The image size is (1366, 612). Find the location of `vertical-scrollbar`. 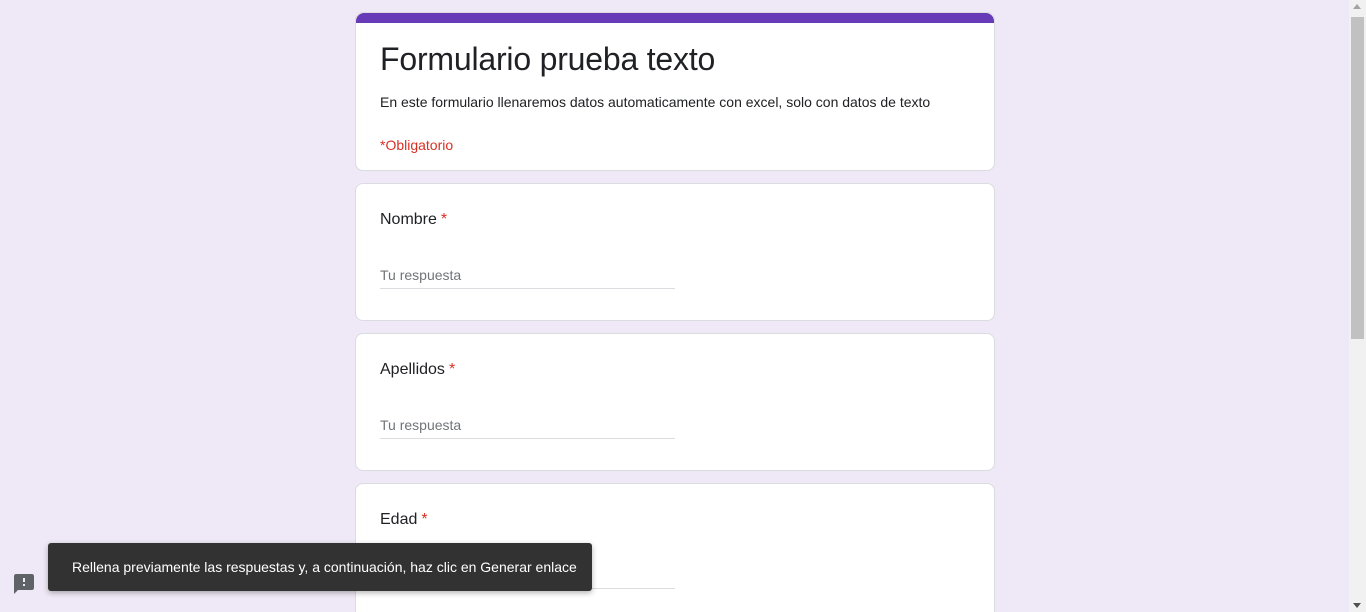

vertical-scrollbar is located at coordinates (1357, 306).